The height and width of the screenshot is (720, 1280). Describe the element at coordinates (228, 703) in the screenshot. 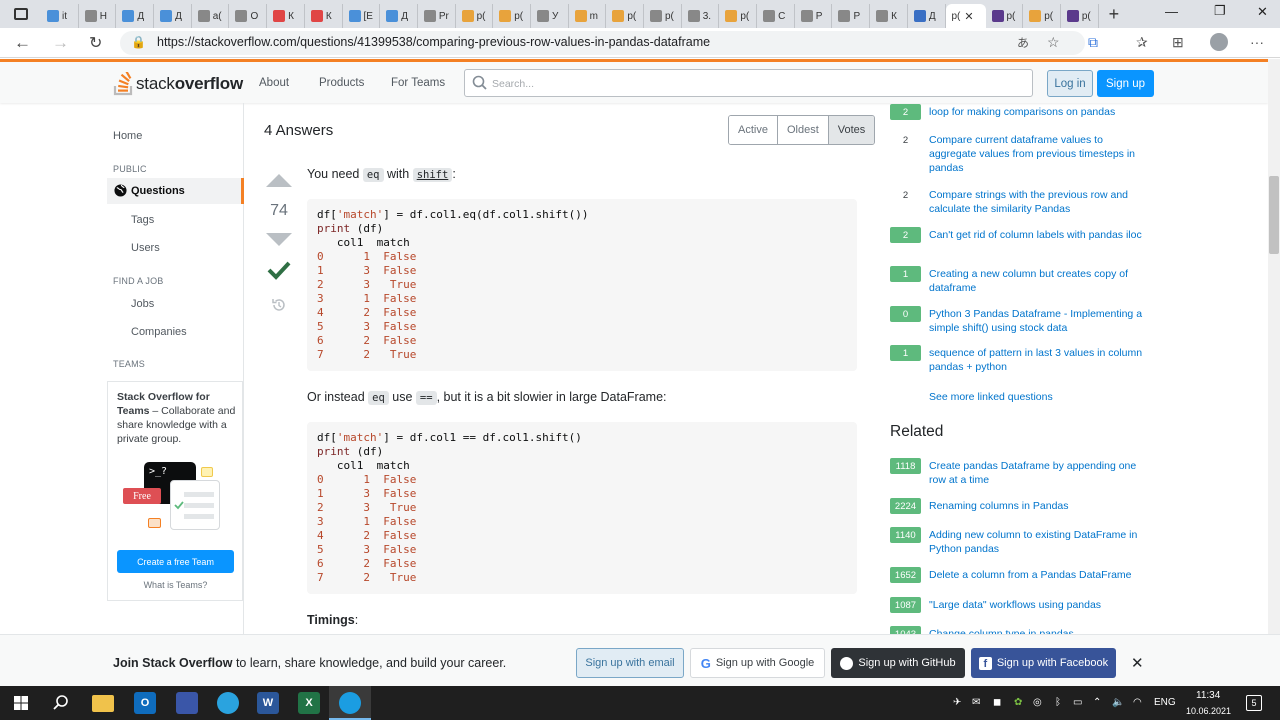

I see `telegram-icon` at that location.